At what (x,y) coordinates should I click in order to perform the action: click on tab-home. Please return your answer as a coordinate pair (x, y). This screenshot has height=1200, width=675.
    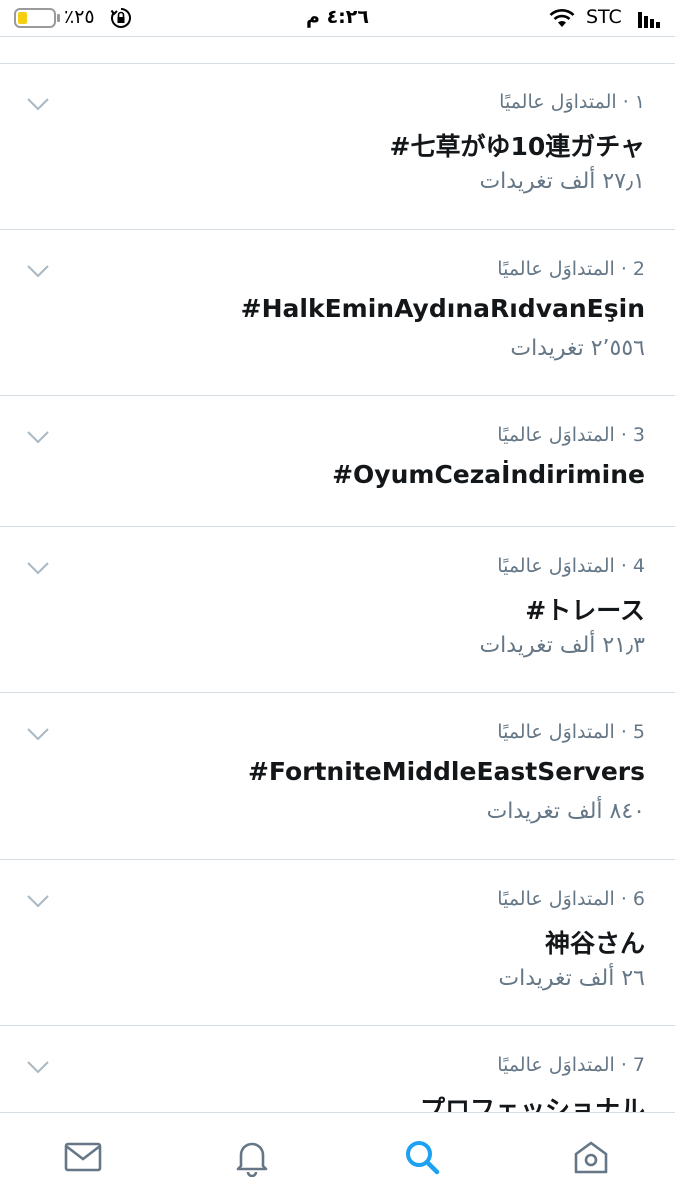
    Looking at the image, I should click on (591, 1157).